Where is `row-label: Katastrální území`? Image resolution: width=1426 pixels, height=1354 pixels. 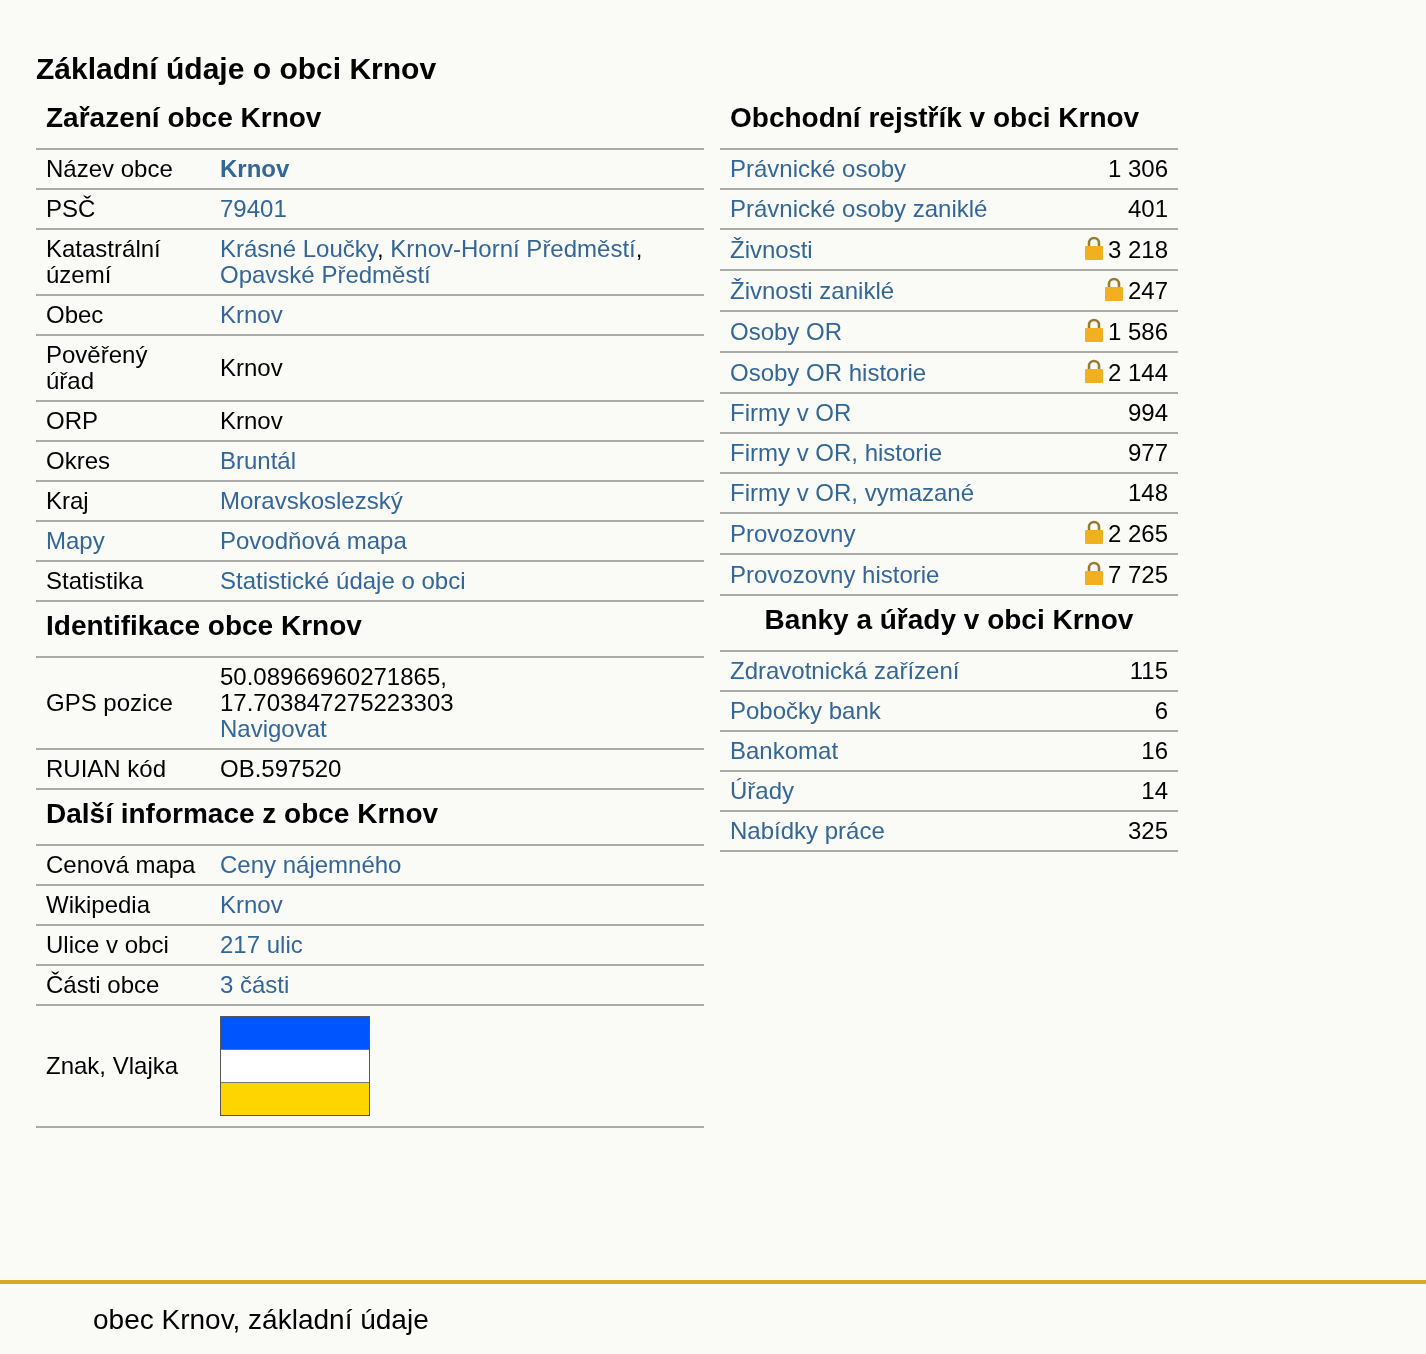 row-label: Katastrální území is located at coordinates (103, 261).